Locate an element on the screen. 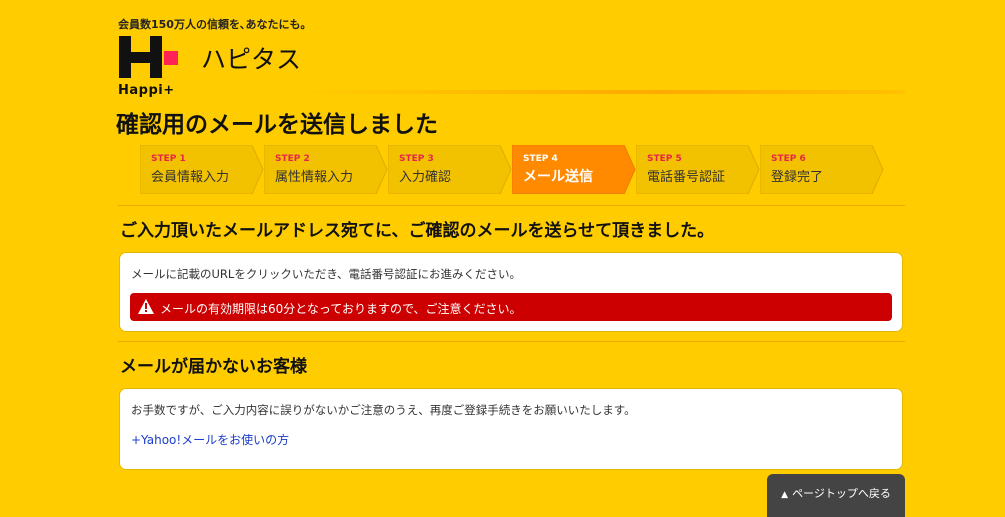 The width and height of the screenshot is (1005, 517). header-divider is located at coordinates (602, 92).